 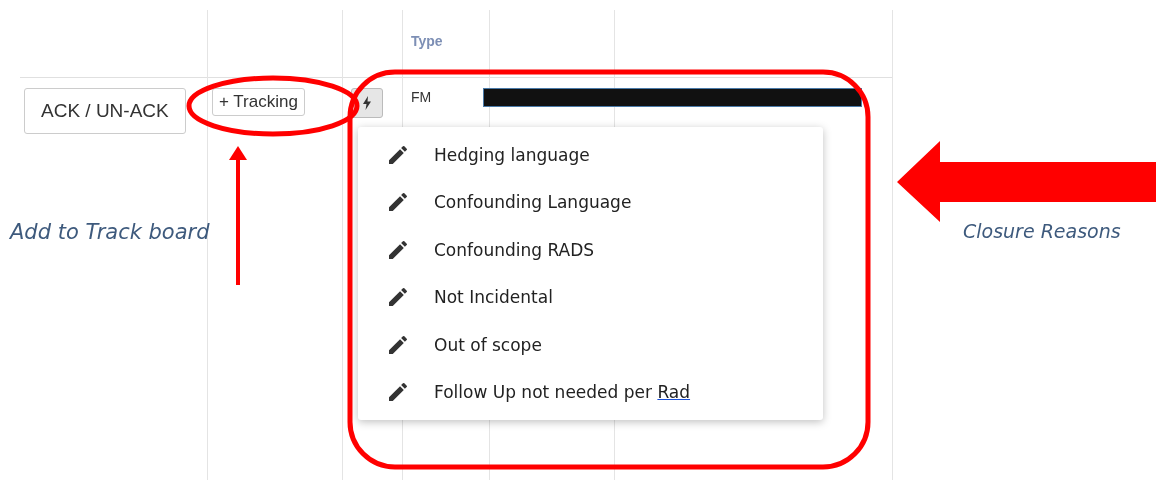 I want to click on annotation-label: Add to Track board, so click(x=110, y=232).